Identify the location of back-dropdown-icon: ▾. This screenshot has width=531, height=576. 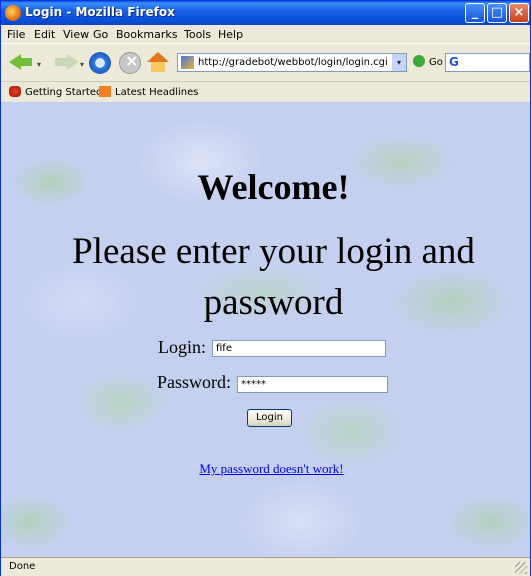
(39, 64).